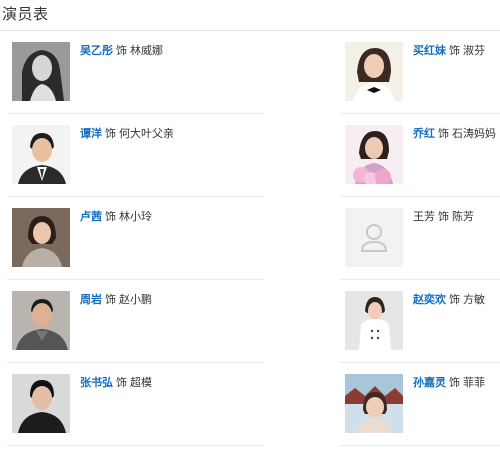 This screenshot has width=500, height=449. I want to click on actor-name-link: 买红妹, so click(429, 50).